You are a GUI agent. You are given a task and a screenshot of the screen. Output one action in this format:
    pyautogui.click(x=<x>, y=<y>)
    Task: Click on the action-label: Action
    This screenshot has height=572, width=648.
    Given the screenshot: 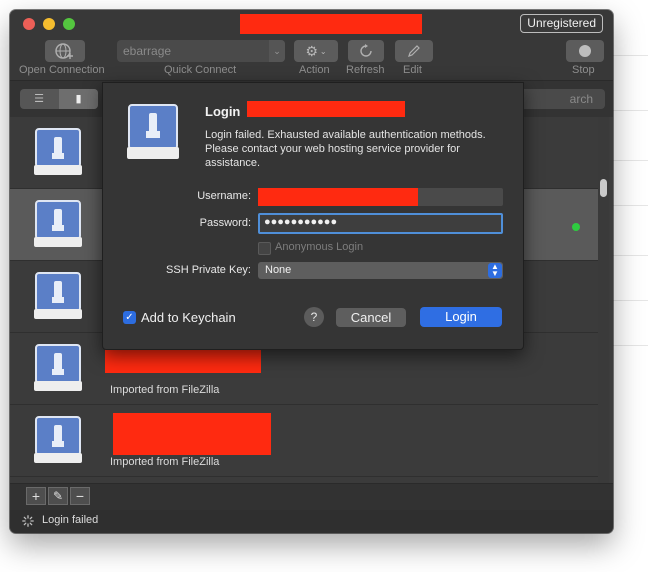 What is the action you would take?
    pyautogui.click(x=314, y=70)
    